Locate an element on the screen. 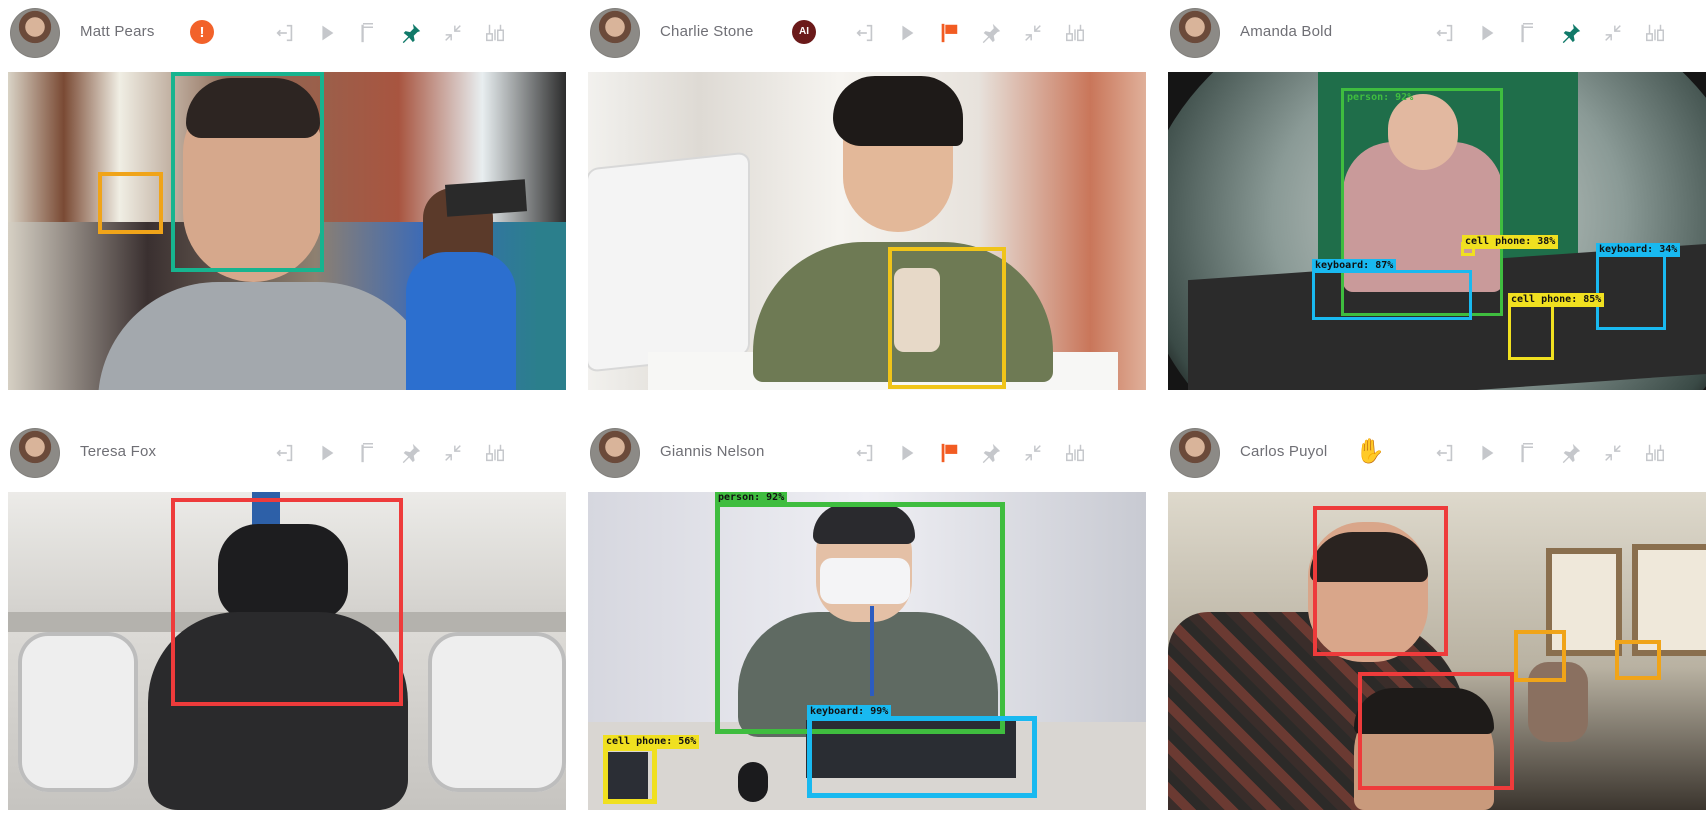 The height and width of the screenshot is (836, 1706). tile-header: Amanda Bold is located at coordinates (1437, 31).